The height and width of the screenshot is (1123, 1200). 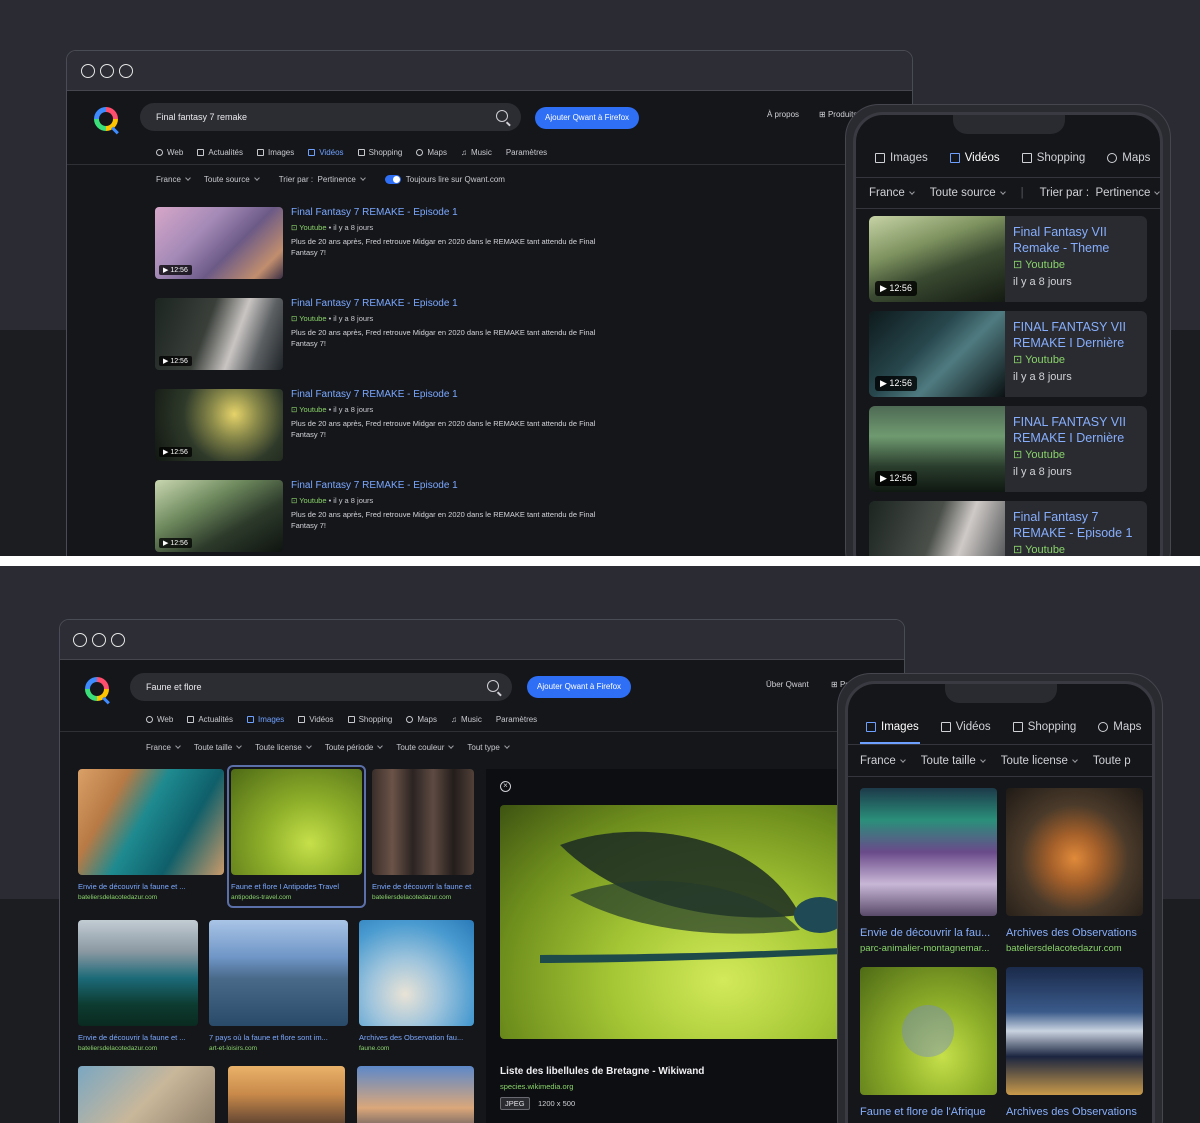 What do you see at coordinates (937, 528) in the screenshot?
I see `video-thumbnail` at bounding box center [937, 528].